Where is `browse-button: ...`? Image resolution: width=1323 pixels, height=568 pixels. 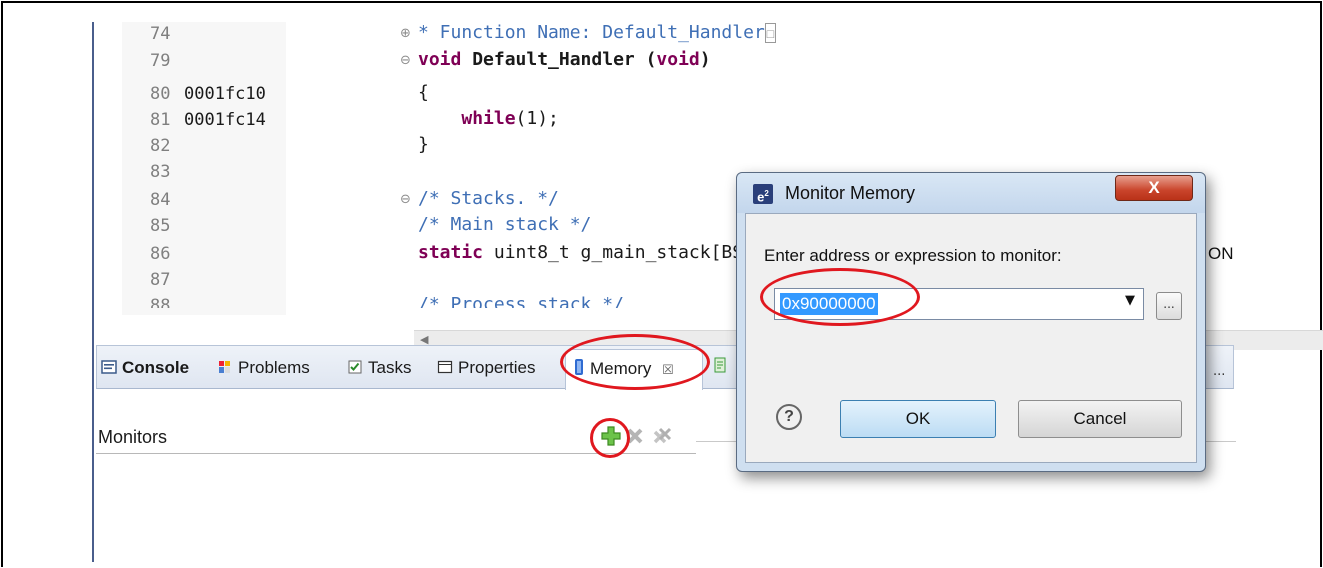 browse-button: ... is located at coordinates (1169, 306).